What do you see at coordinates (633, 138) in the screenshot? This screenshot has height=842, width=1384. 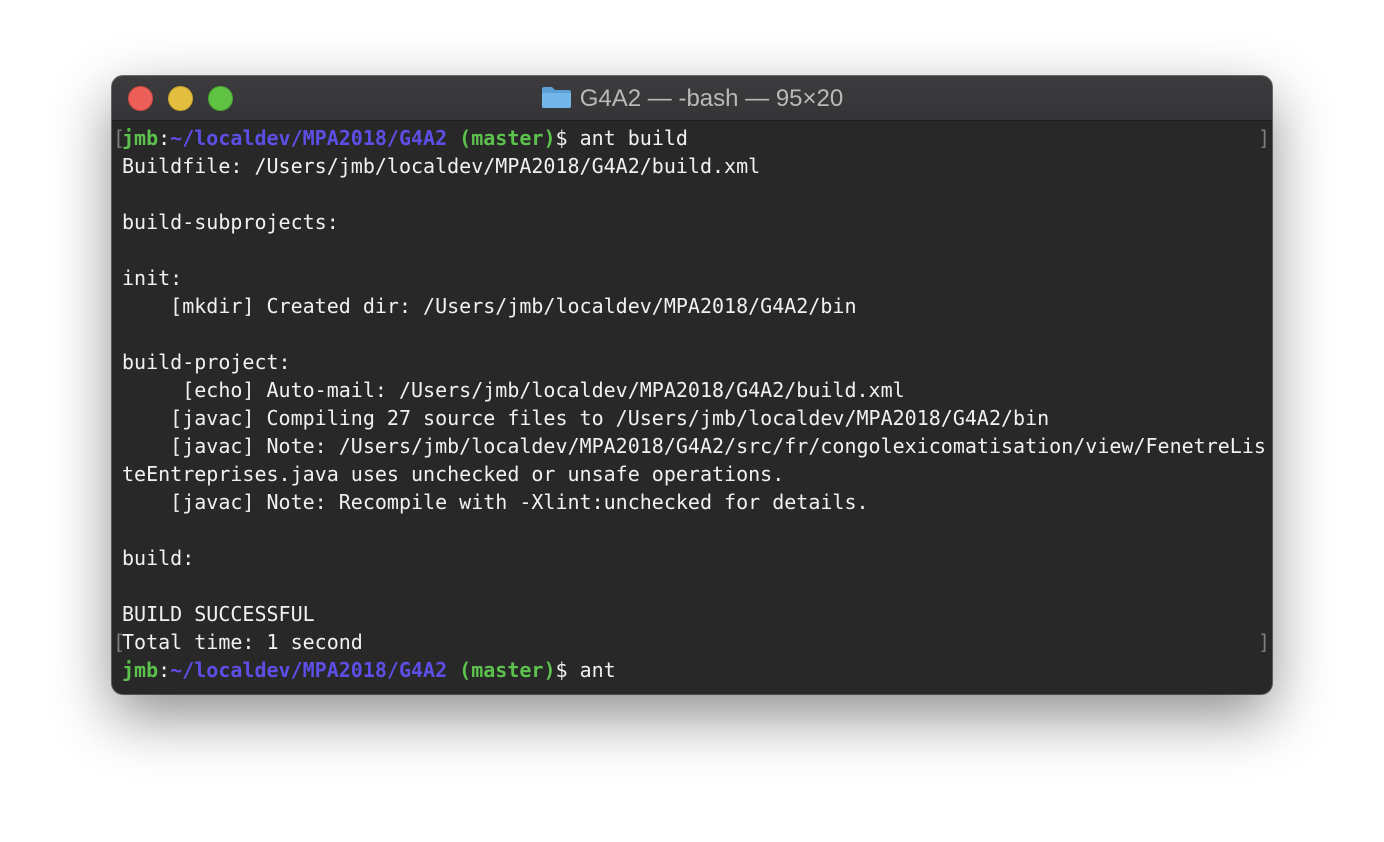 I see `prompt-command: ant build` at bounding box center [633, 138].